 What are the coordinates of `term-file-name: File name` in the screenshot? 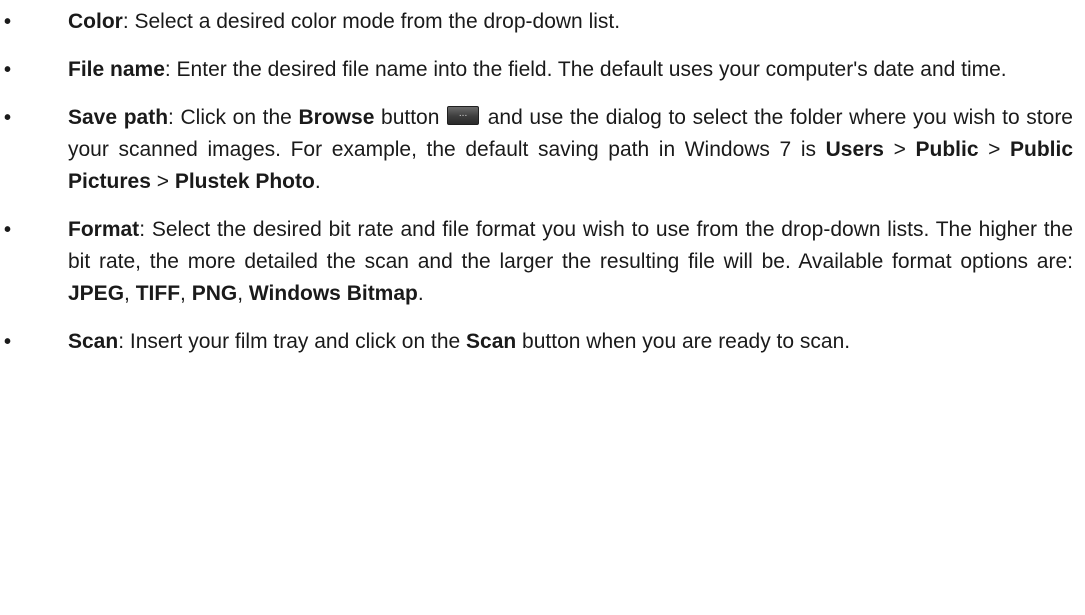 It's located at (116, 69).